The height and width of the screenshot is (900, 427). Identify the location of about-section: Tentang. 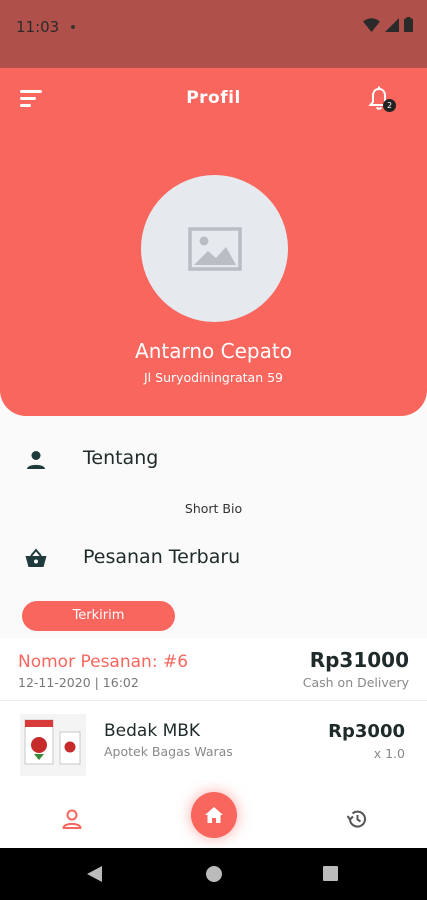
(213, 460).